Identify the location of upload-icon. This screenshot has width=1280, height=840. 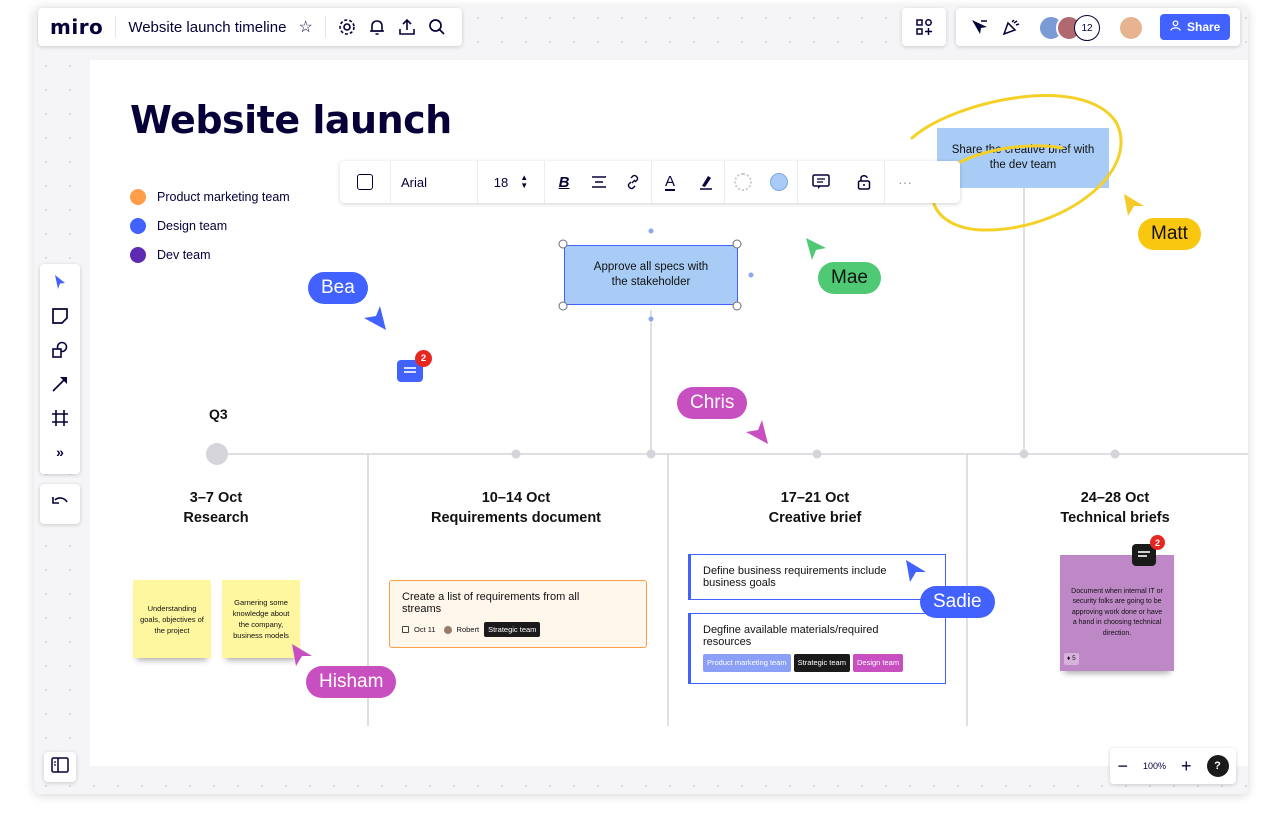
(407, 27).